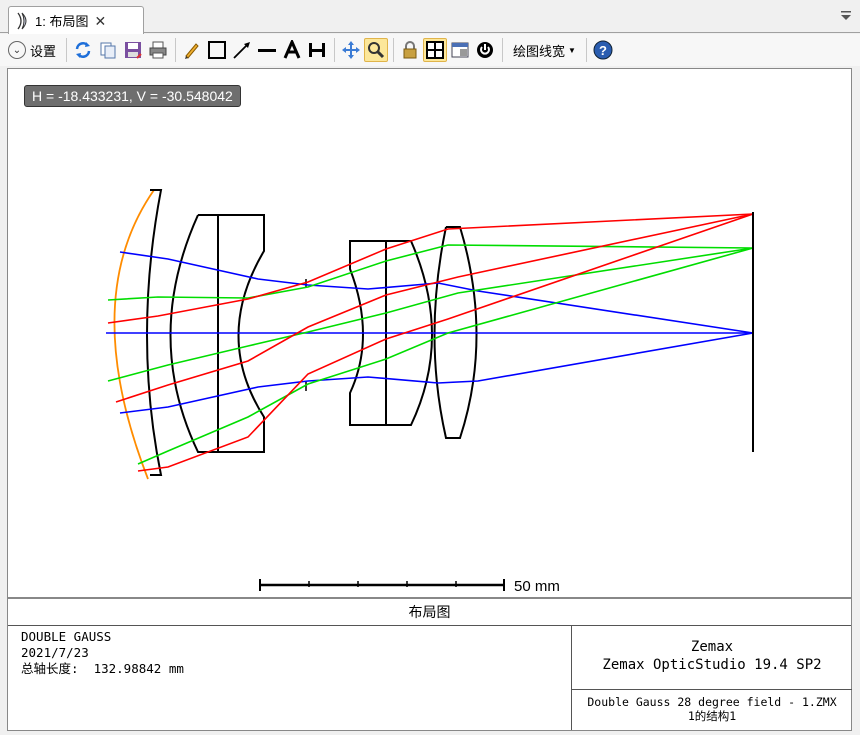 This screenshot has width=860, height=735. I want to click on dimension-icon, so click(317, 50).